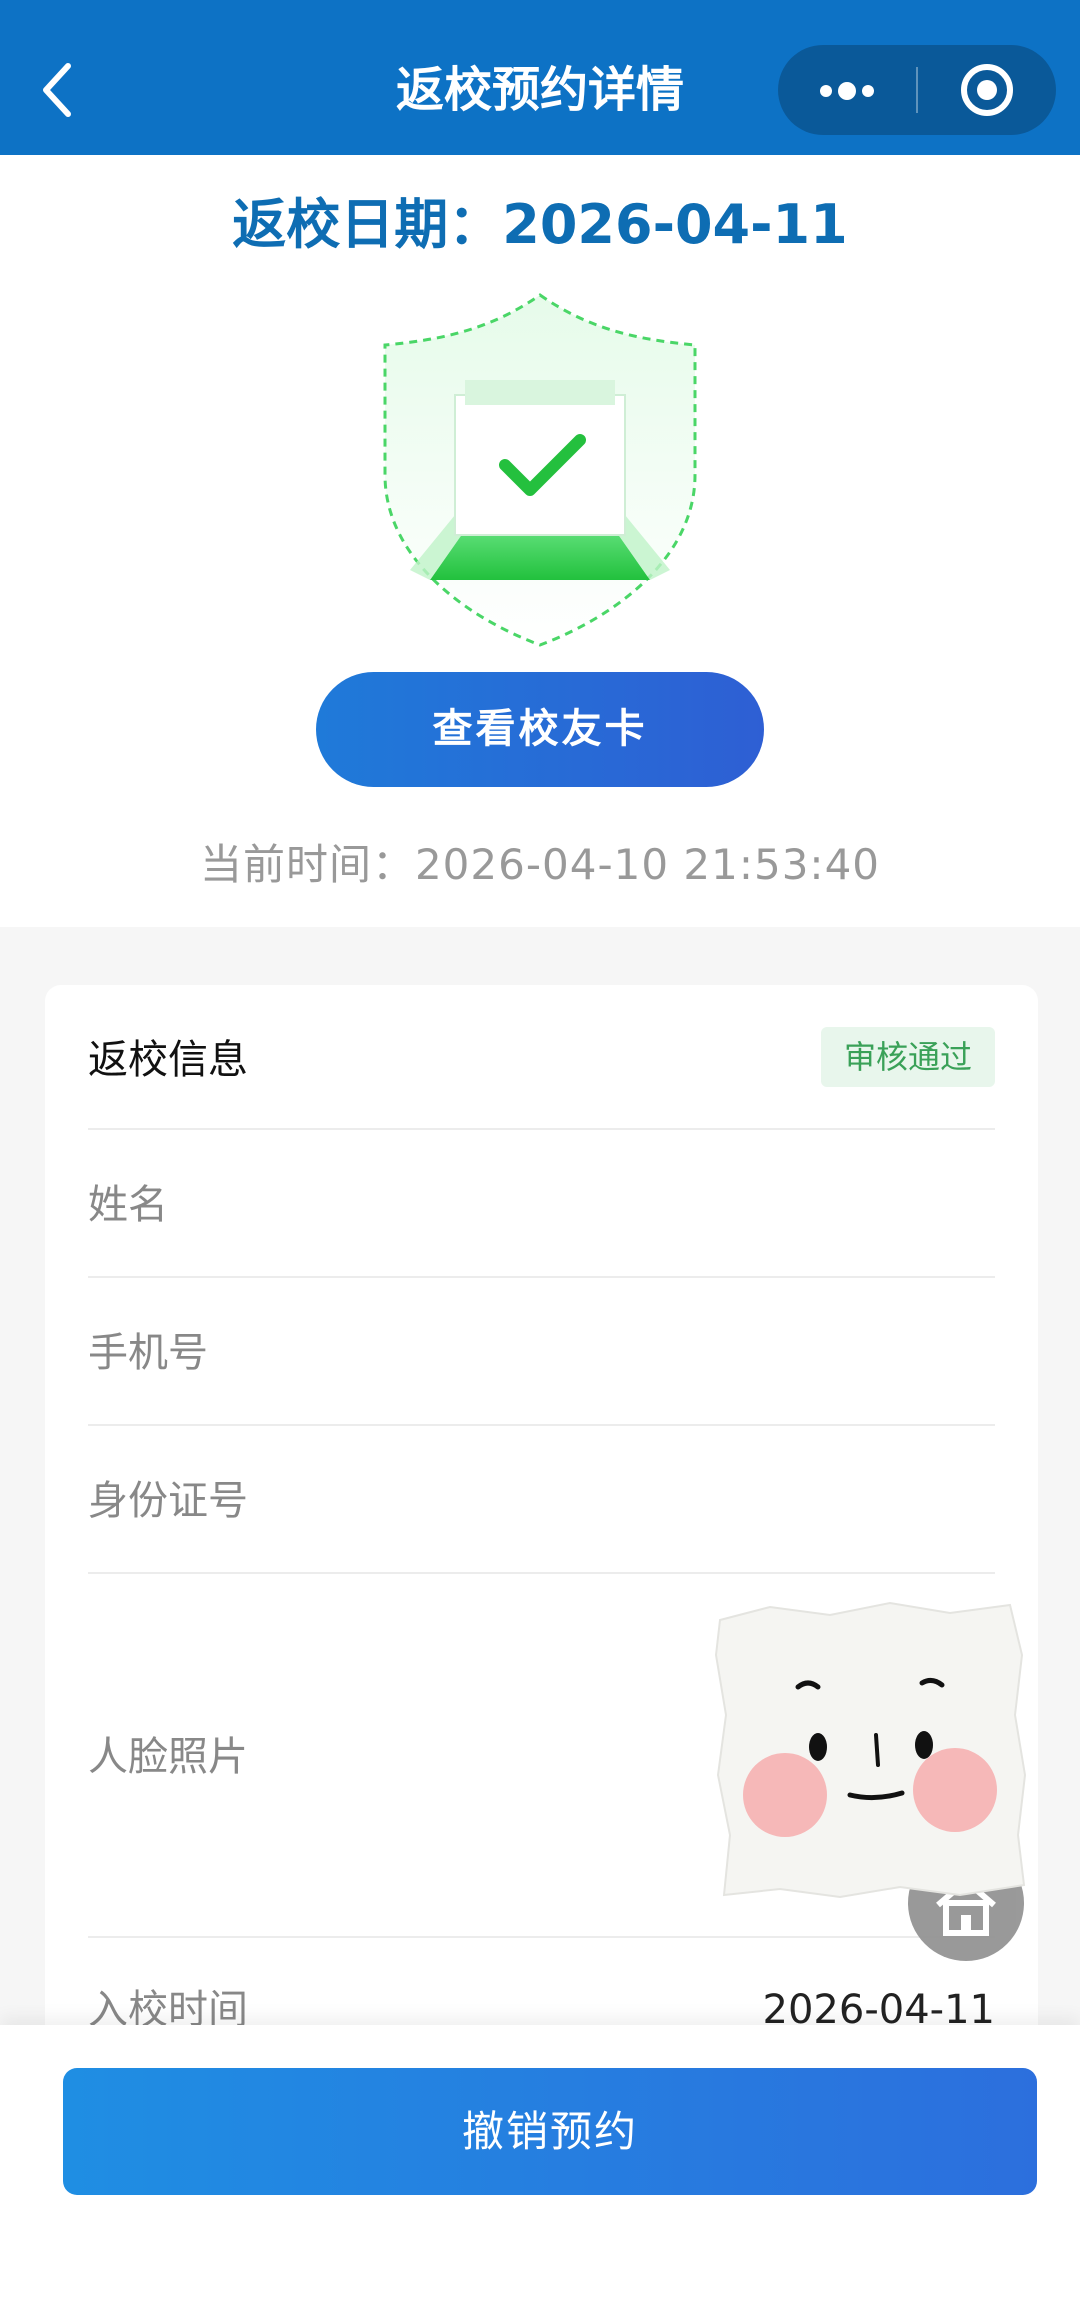 This screenshot has height=2308, width=1080. Describe the element at coordinates (540, 224) in the screenshot. I see `return-date-title: 返校日期：2026-04-11` at that location.